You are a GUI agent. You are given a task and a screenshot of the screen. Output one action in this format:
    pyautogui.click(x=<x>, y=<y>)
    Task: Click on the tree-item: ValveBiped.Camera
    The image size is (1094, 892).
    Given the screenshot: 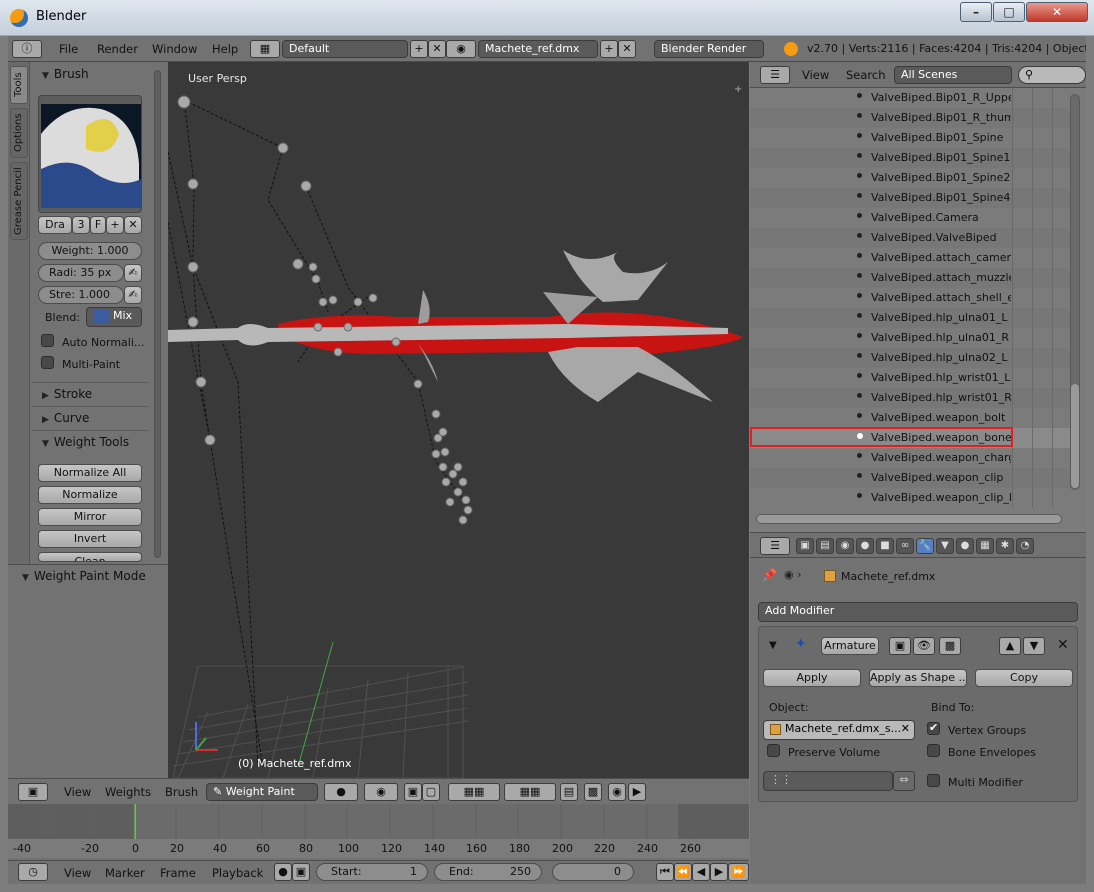 What is the action you would take?
    pyautogui.click(x=911, y=218)
    